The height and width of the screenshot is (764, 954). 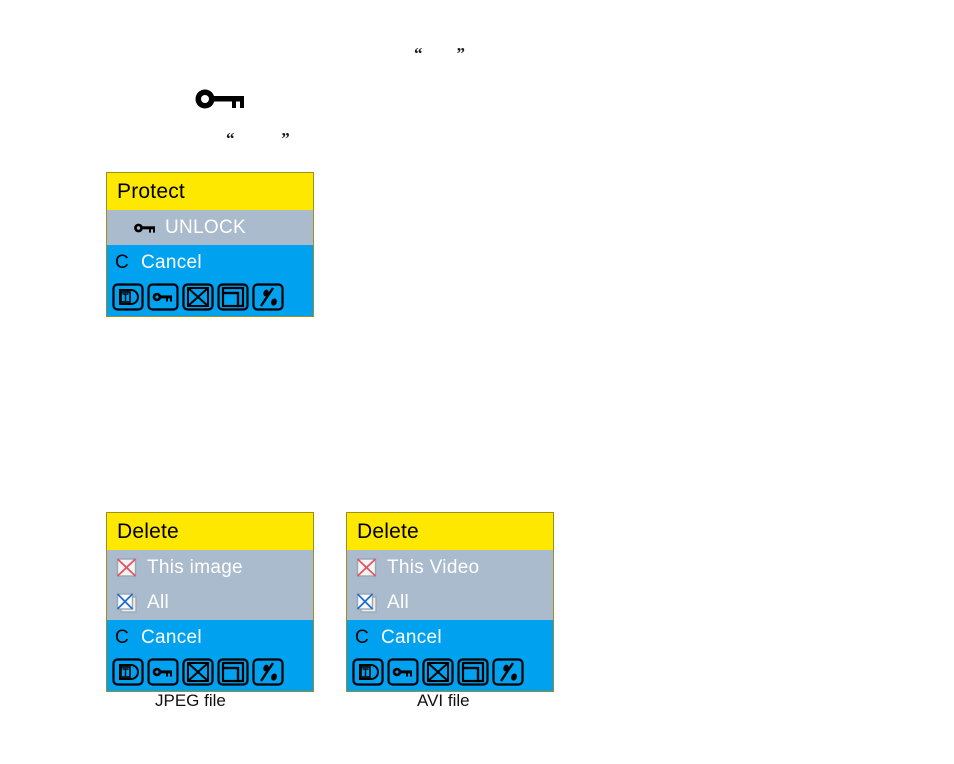 I want to click on protect-menu-panel: Protect UNLOCK C Cancel, so click(x=210, y=244).